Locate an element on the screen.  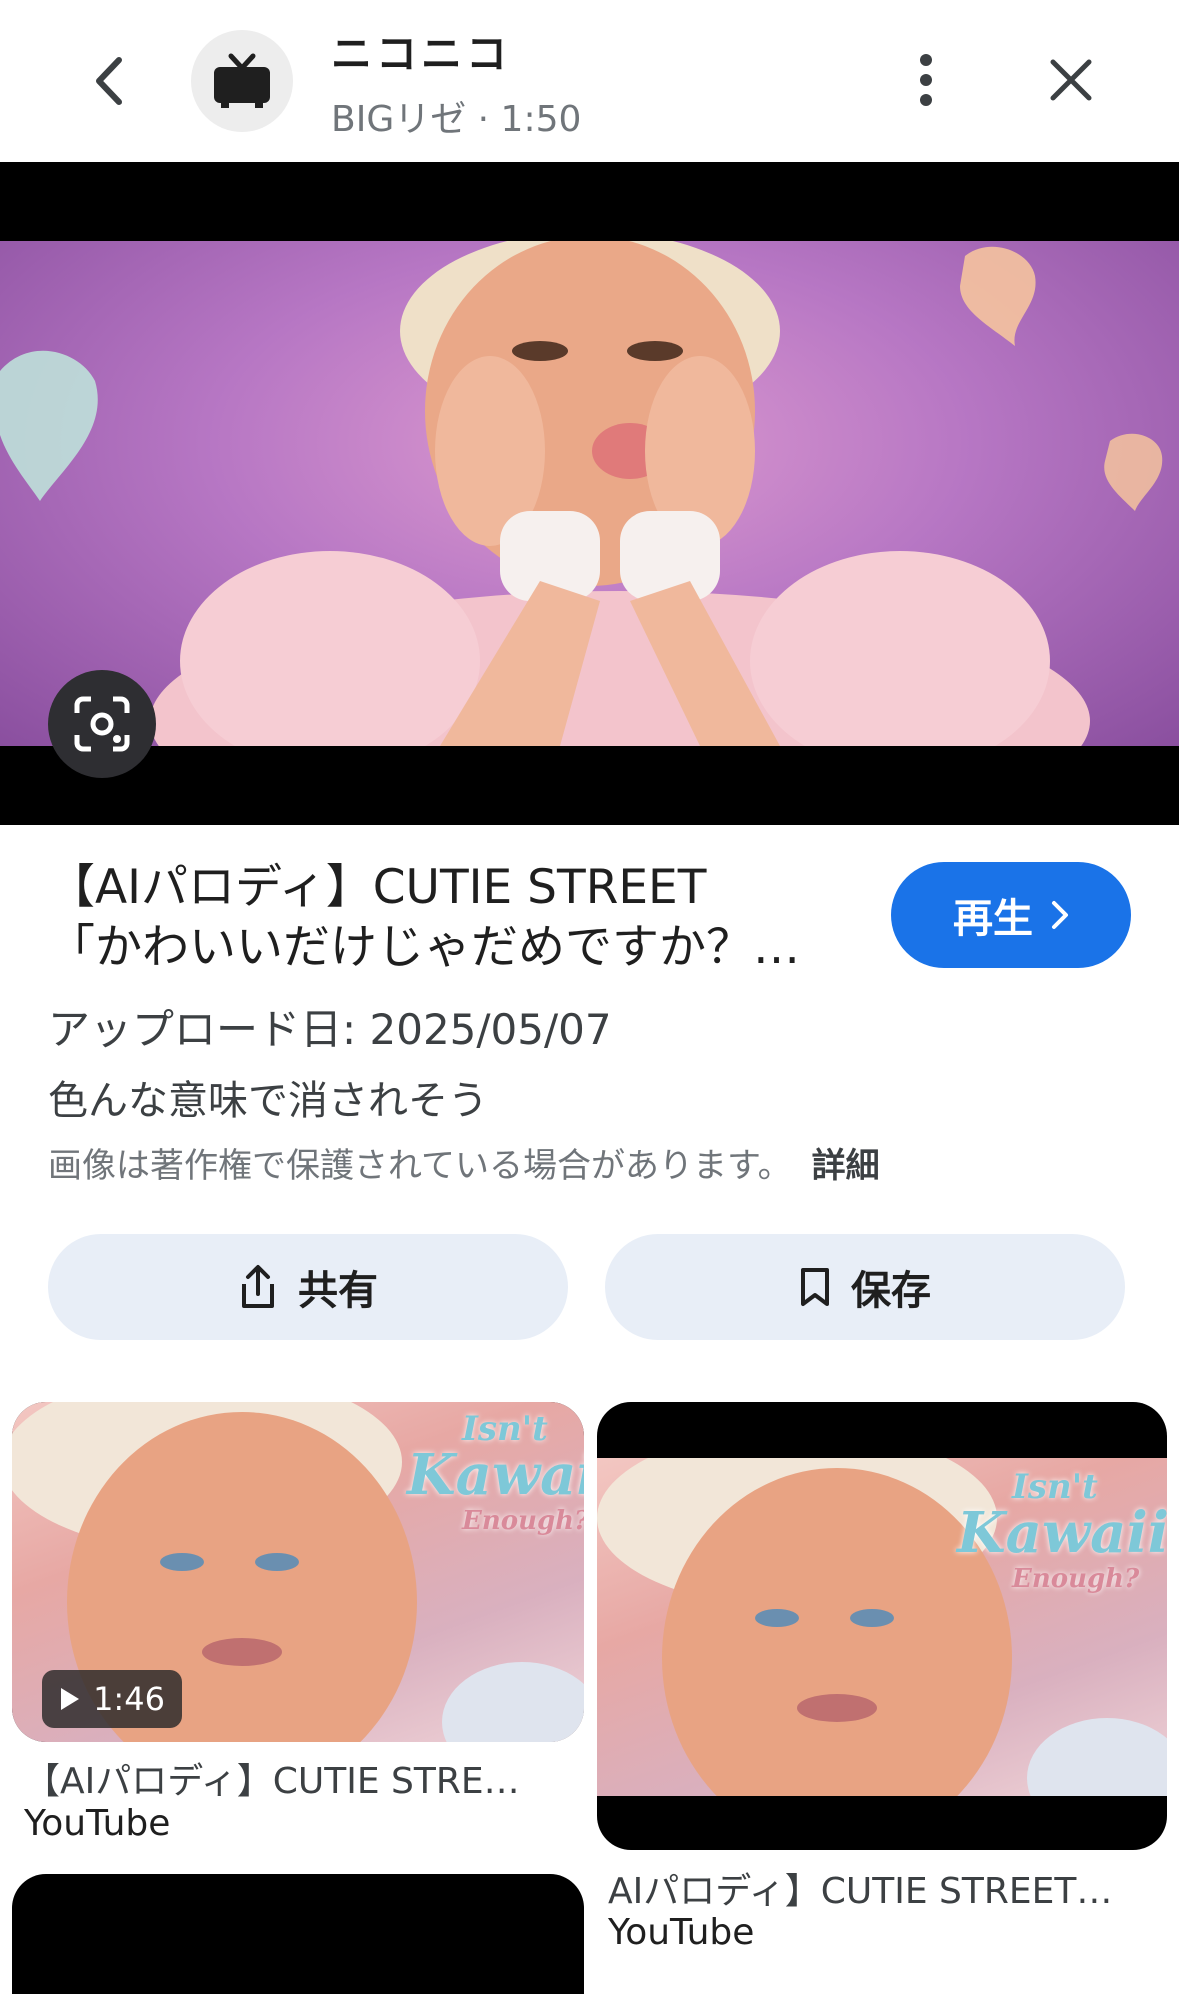
save-label: 保存 is located at coordinates (891, 1291).